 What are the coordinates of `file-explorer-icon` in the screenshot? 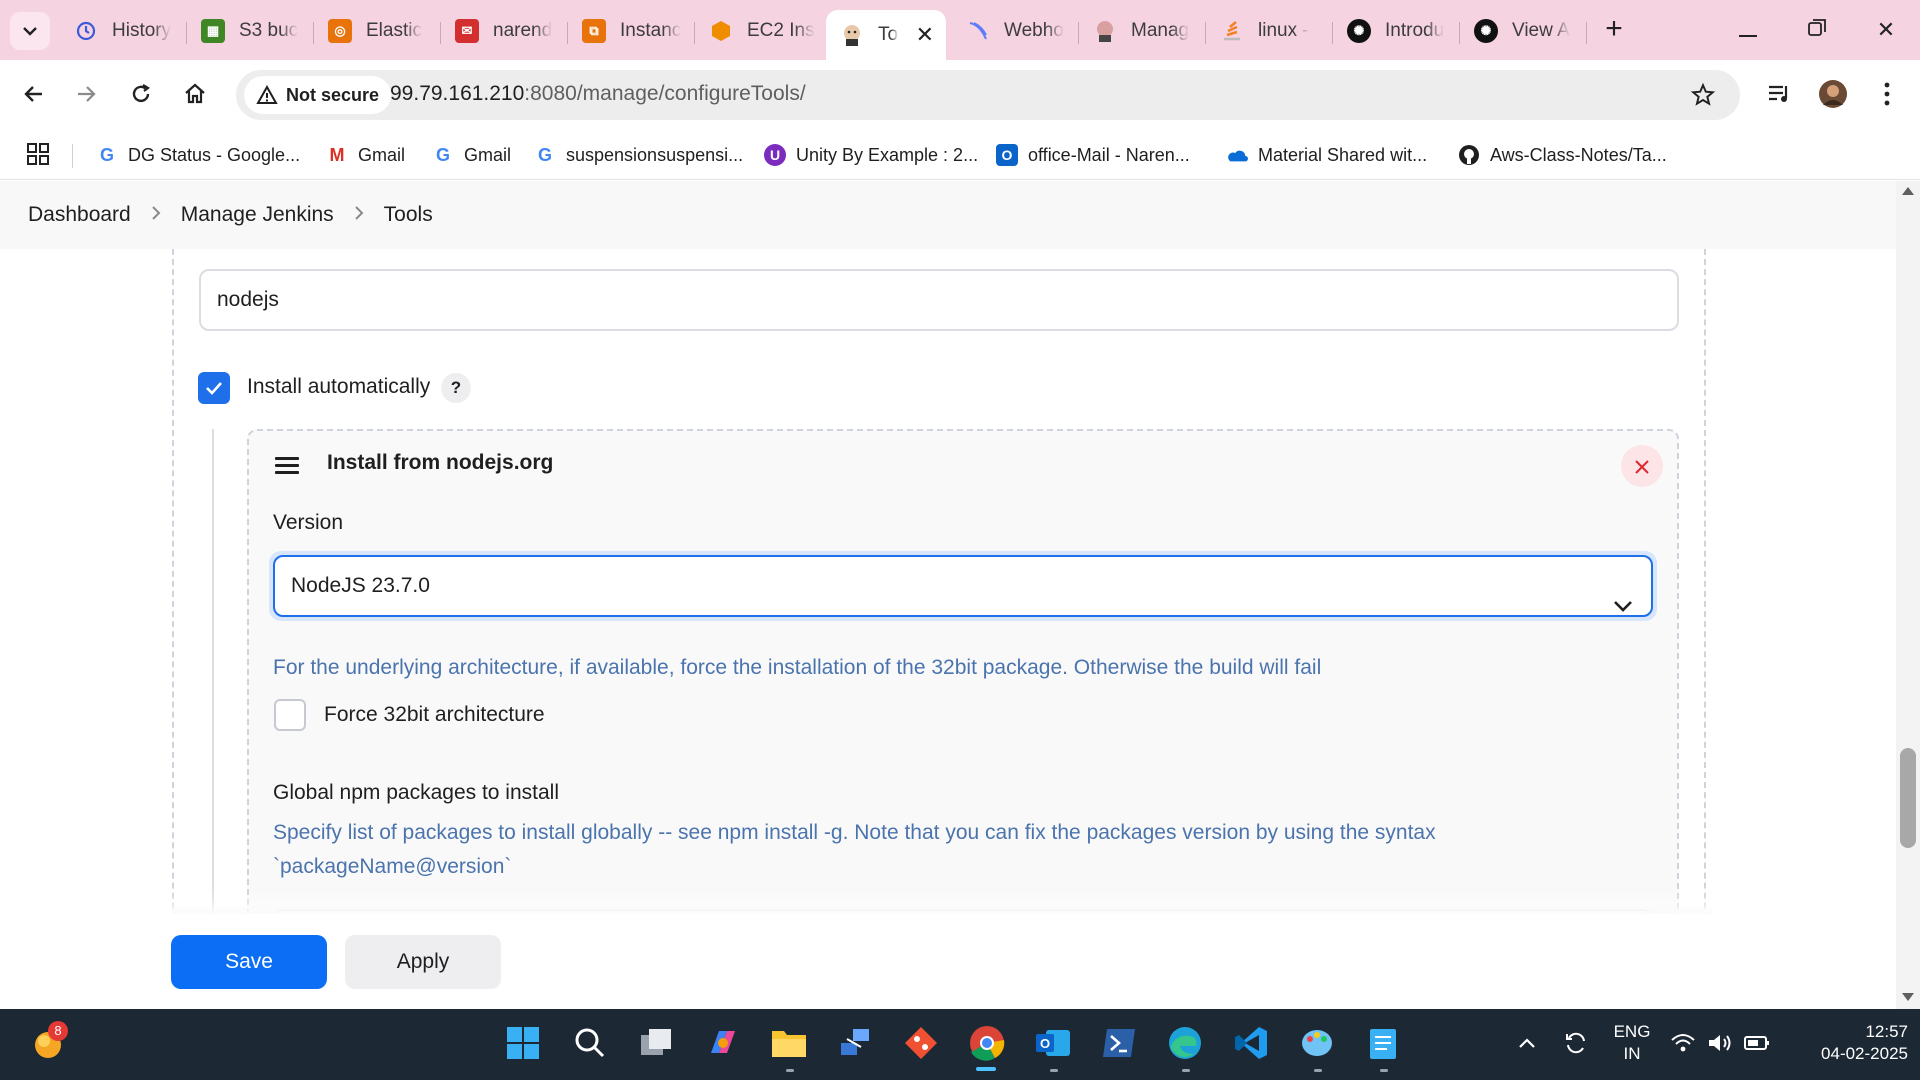 It's located at (789, 1043).